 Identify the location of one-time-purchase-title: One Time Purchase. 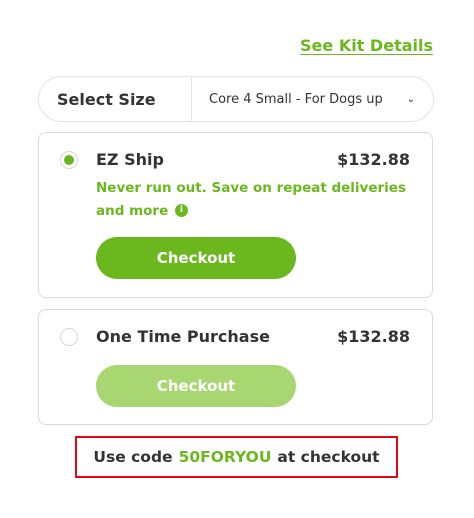
(183, 336).